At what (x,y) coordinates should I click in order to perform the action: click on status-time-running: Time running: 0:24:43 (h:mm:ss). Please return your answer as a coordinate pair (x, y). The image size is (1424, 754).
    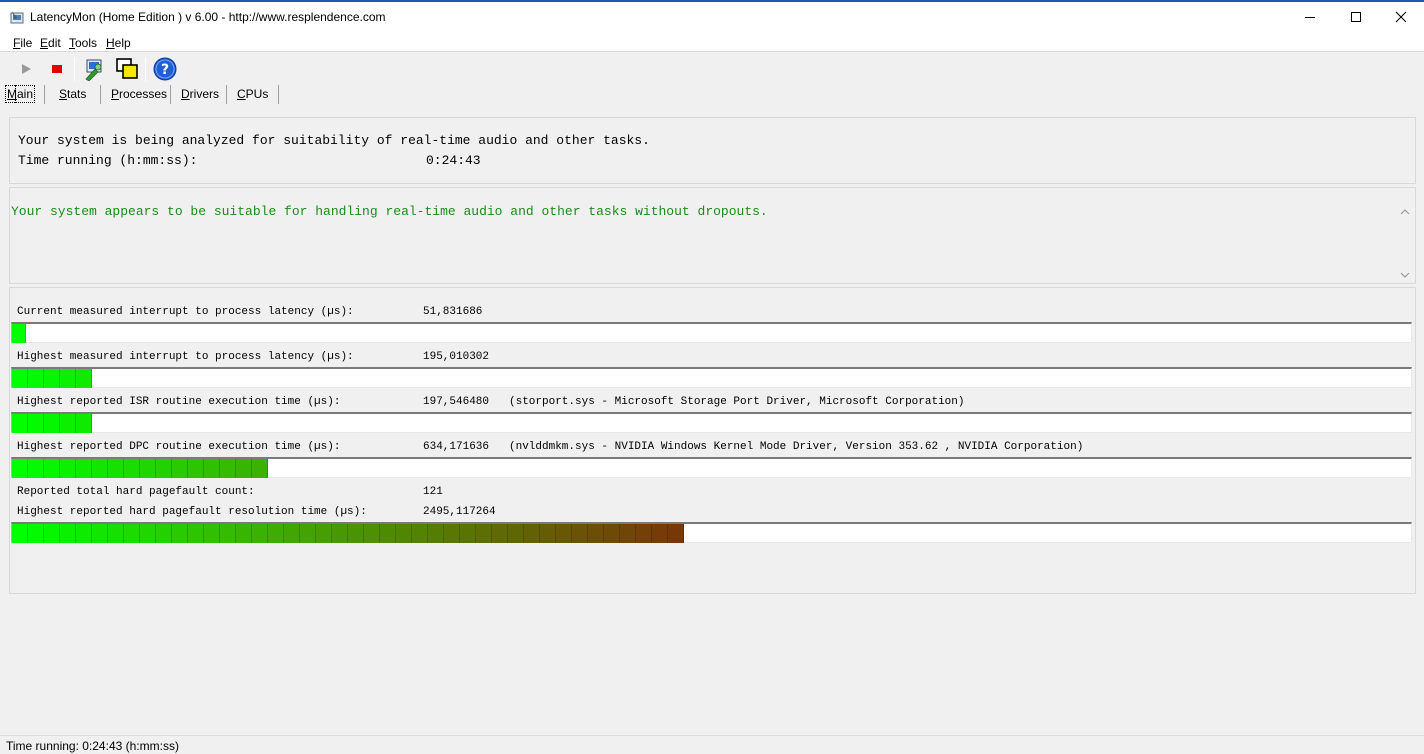
    Looking at the image, I should click on (92, 746).